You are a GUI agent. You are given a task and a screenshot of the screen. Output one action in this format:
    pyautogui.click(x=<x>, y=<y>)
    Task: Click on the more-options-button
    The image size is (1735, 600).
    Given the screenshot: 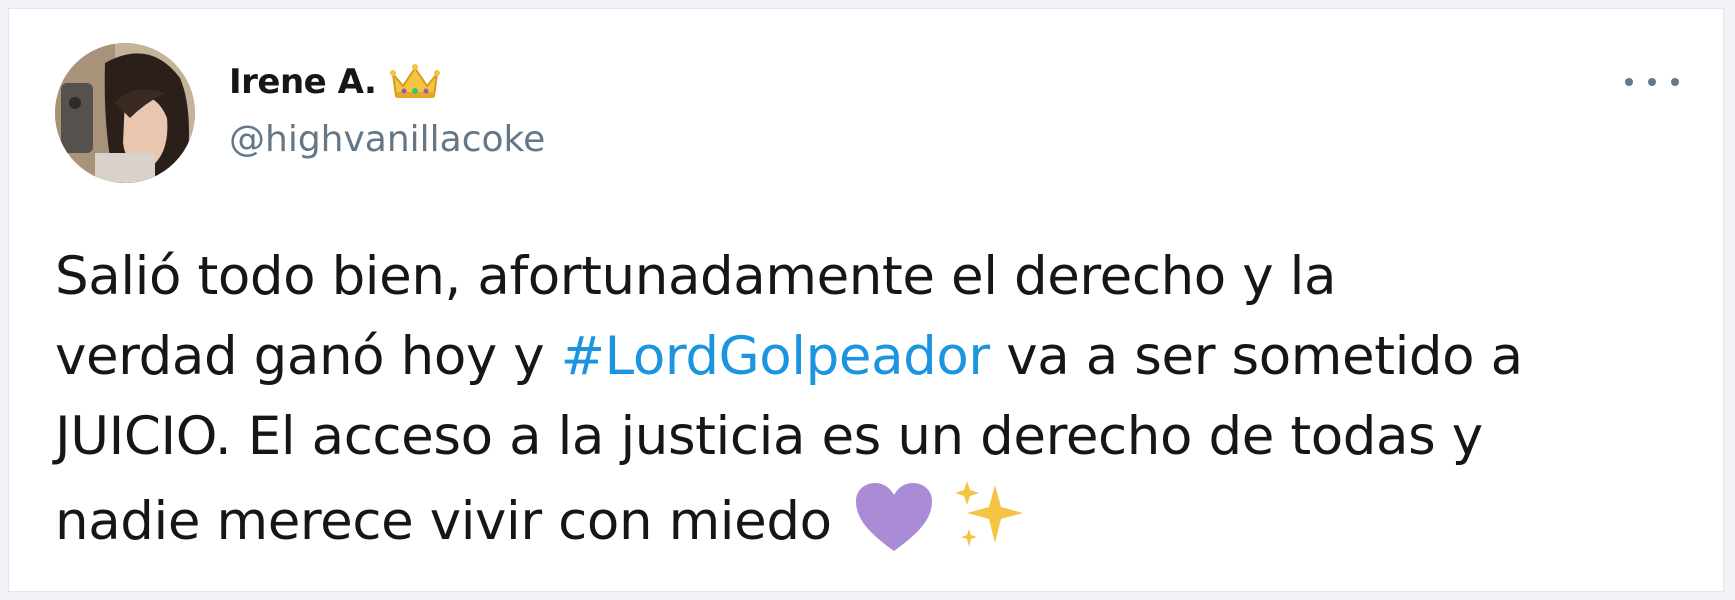 What is the action you would take?
    pyautogui.click(x=1652, y=82)
    